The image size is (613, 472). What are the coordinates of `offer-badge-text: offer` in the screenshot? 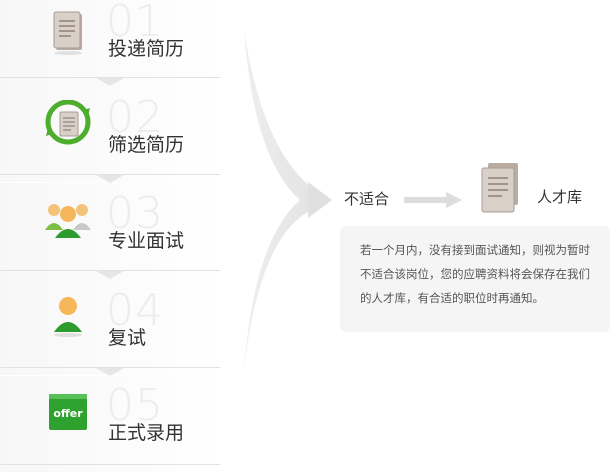 It's located at (68, 413).